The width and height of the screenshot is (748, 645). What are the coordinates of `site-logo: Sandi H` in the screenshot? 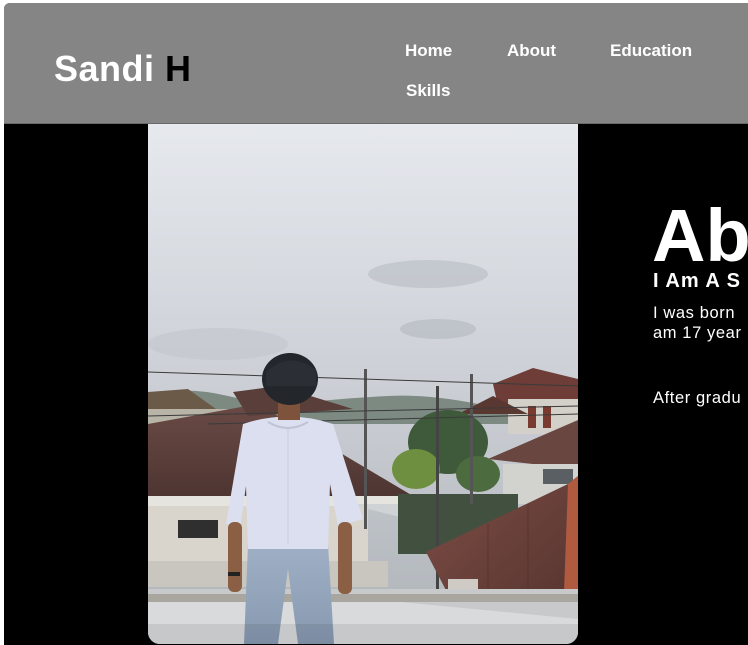 It's located at (123, 69).